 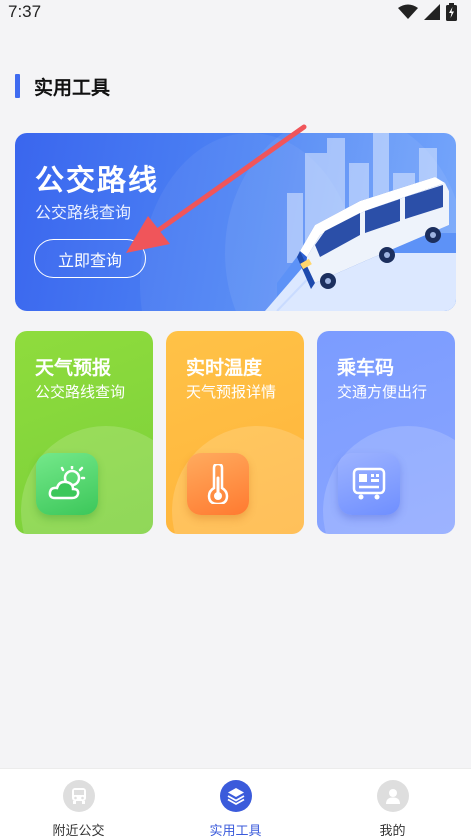 I want to click on nav-label: 我的, so click(x=392, y=831).